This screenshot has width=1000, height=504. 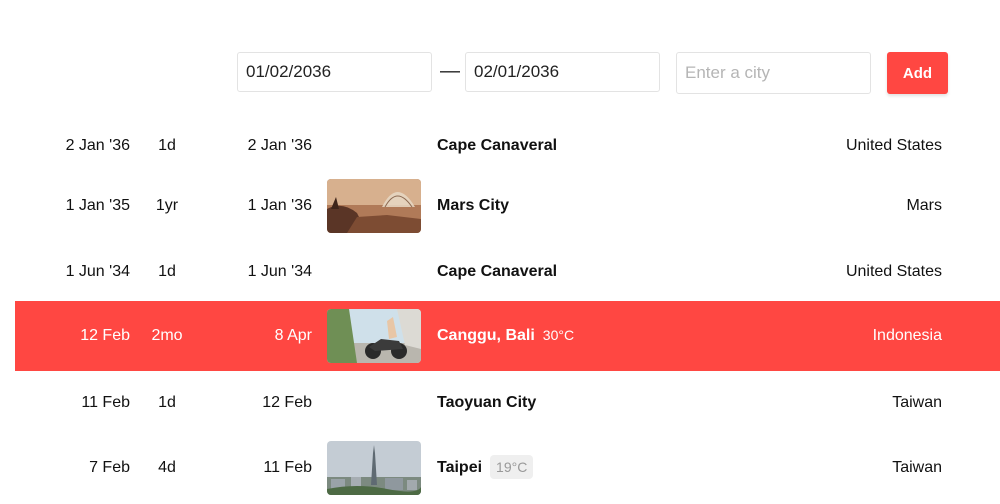 I want to click on trip-start-date: 1 Jan '35, so click(x=97, y=205).